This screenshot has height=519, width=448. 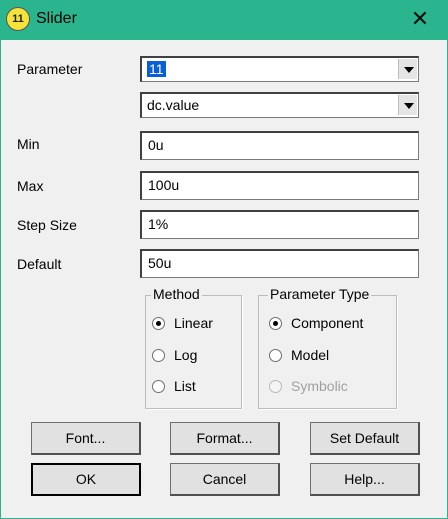 I want to click on min-input: 0u, so click(x=279, y=145).